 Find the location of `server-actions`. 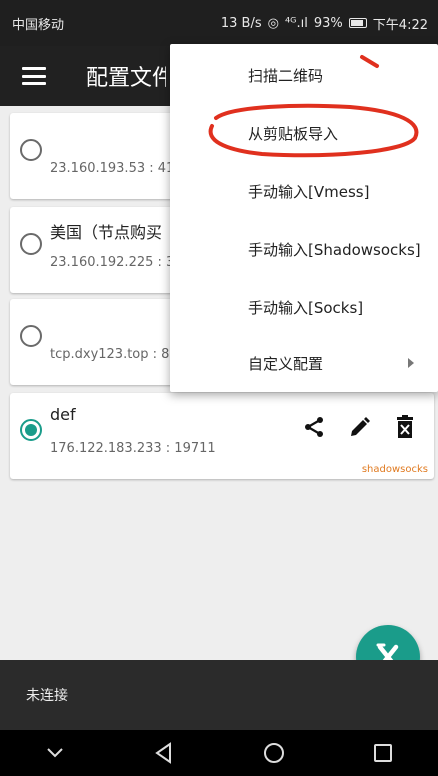

server-actions is located at coordinates (359, 427).